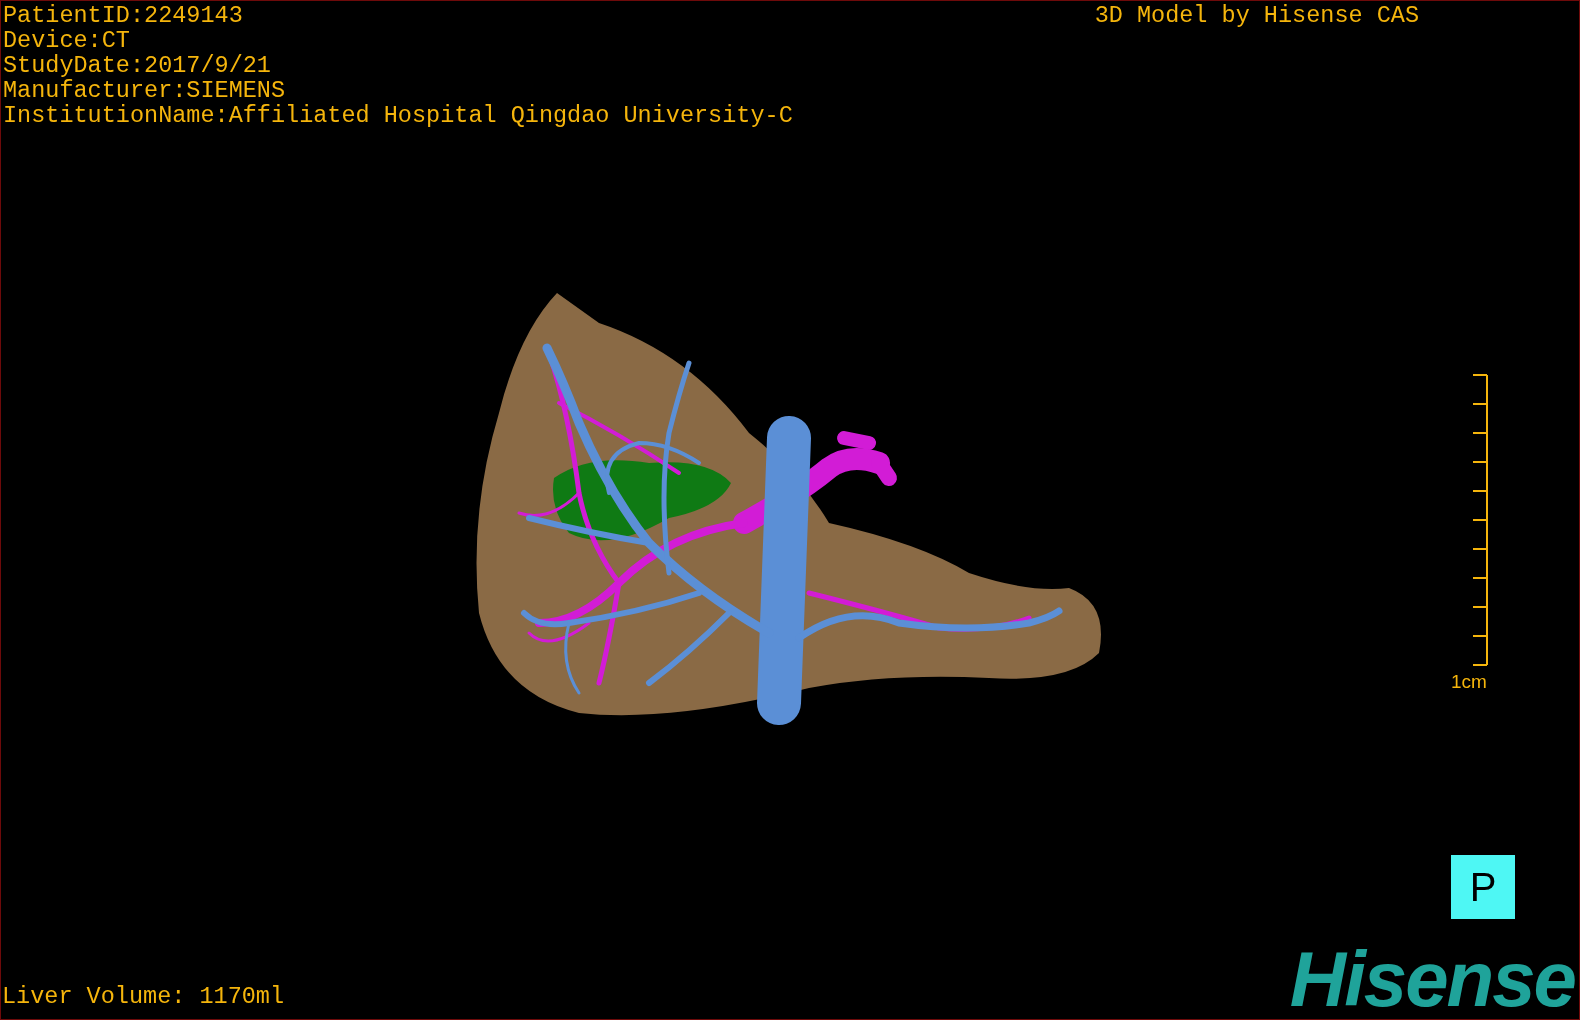  Describe the element at coordinates (1469, 682) in the screenshot. I see `scale-label: 1cm` at that location.